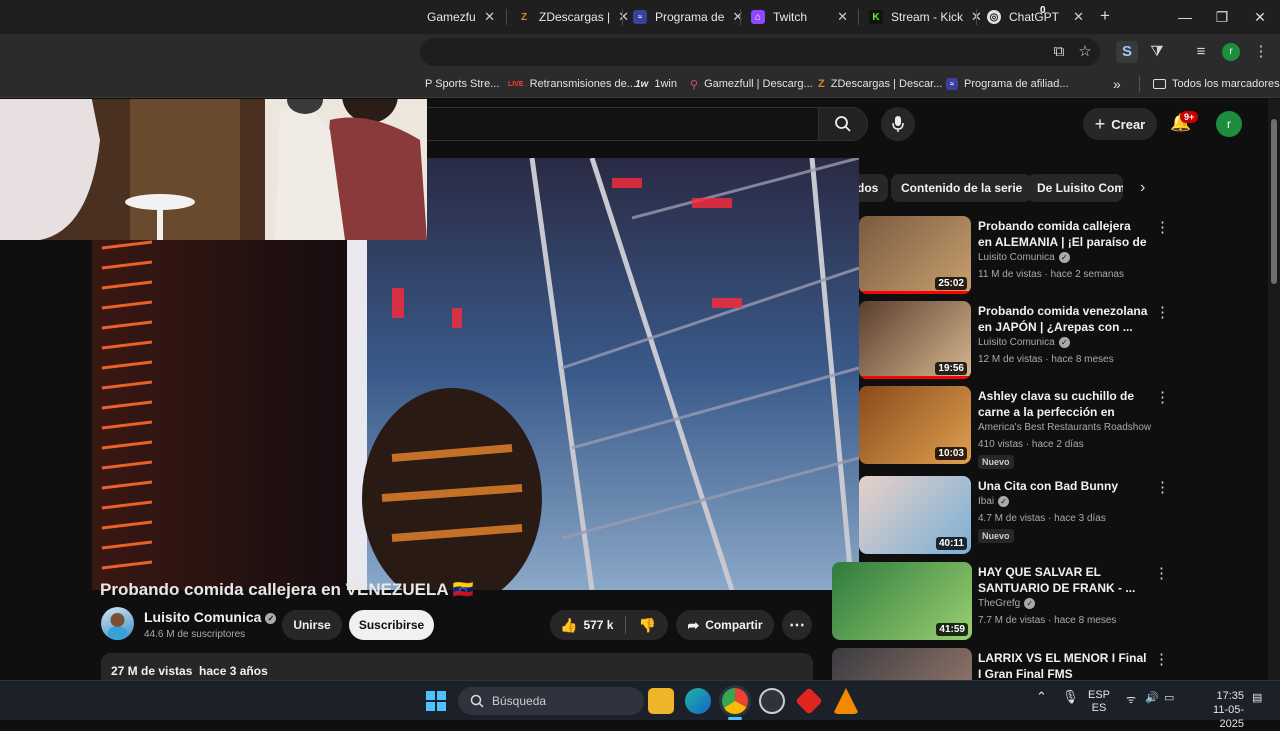 The width and height of the screenshot is (1280, 731). Describe the element at coordinates (1274, 201) in the screenshot. I see `scrollbar-thumb` at that location.